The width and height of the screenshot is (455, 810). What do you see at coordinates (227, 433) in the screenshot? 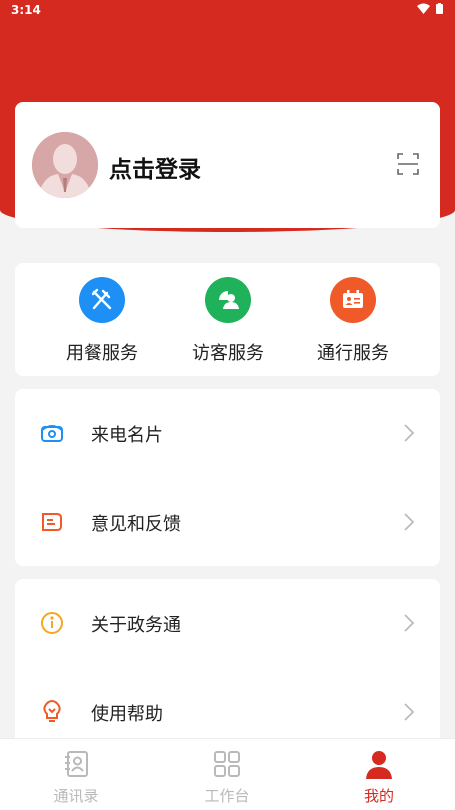
I see `menu-item-call-card: 来电名片` at bounding box center [227, 433].